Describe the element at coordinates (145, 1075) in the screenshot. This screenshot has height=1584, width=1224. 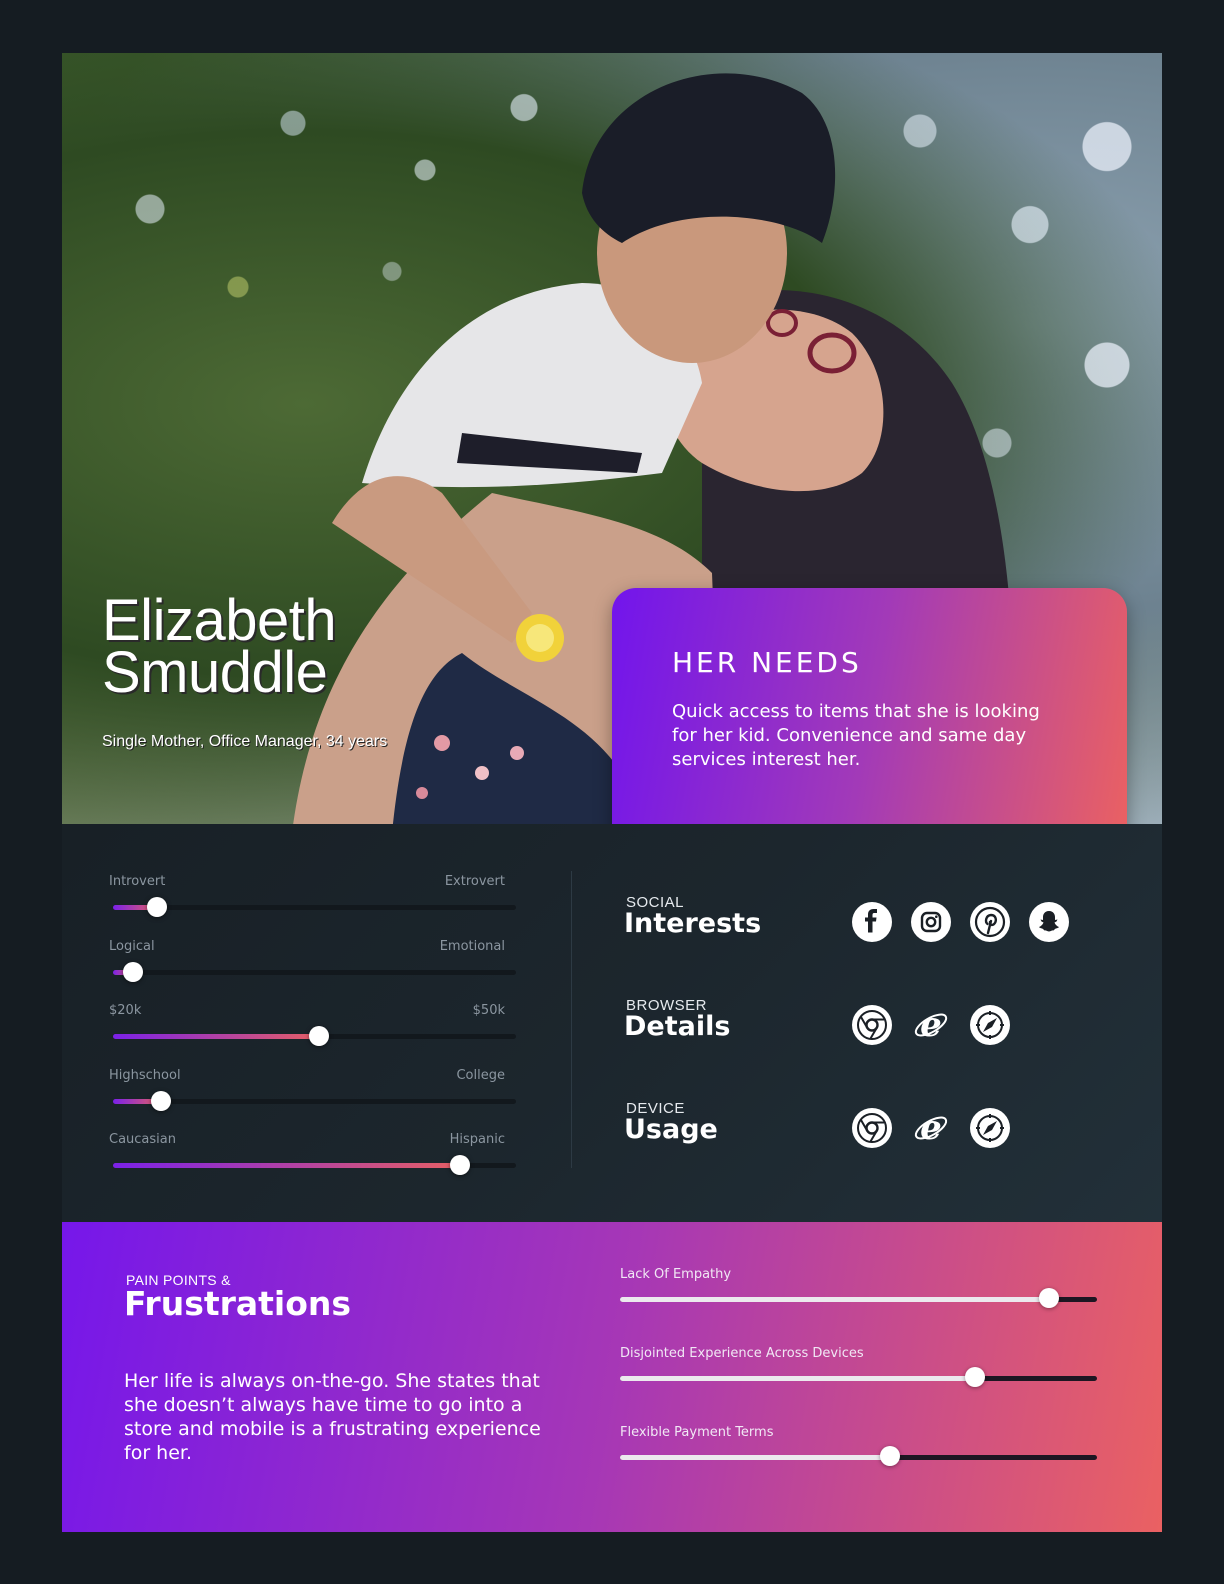
I see `trait-left-label: Highschool` at that location.